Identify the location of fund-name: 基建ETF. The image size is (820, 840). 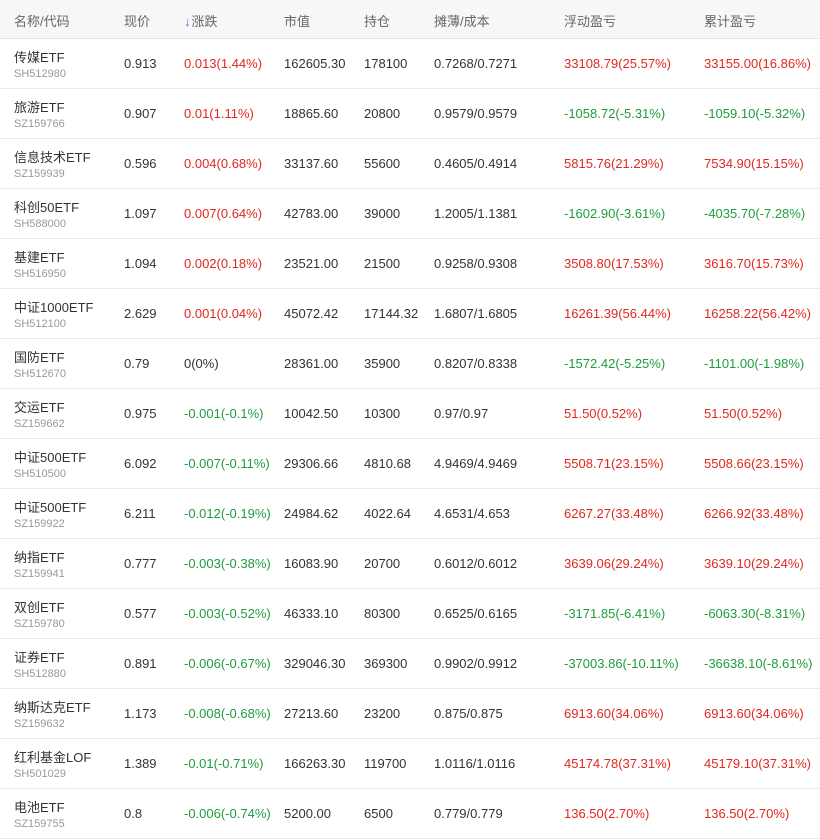
(39, 256).